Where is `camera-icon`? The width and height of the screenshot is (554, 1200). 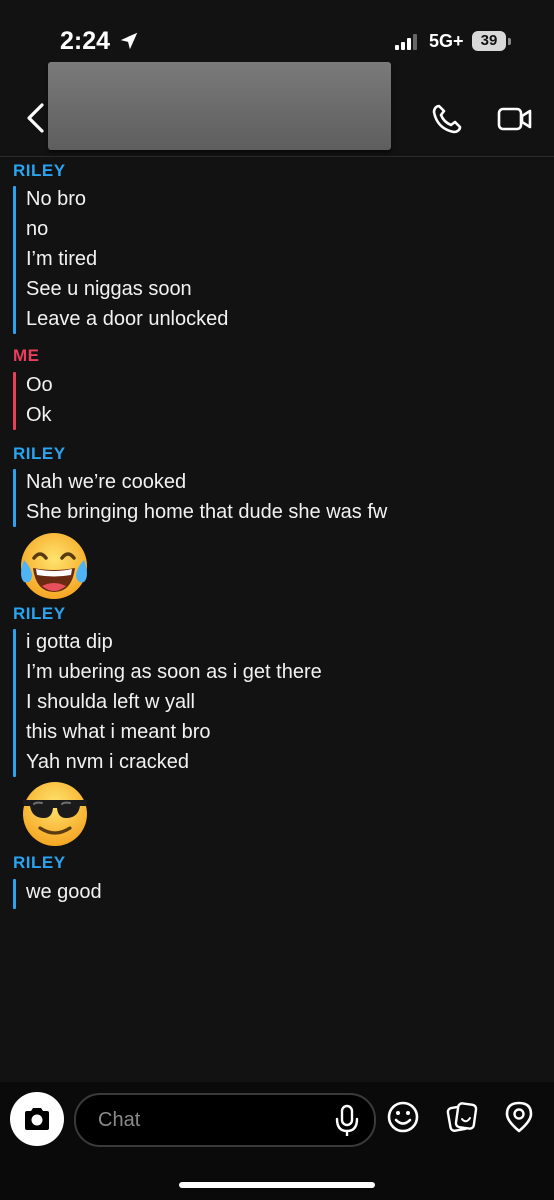
camera-icon is located at coordinates (37, 1119).